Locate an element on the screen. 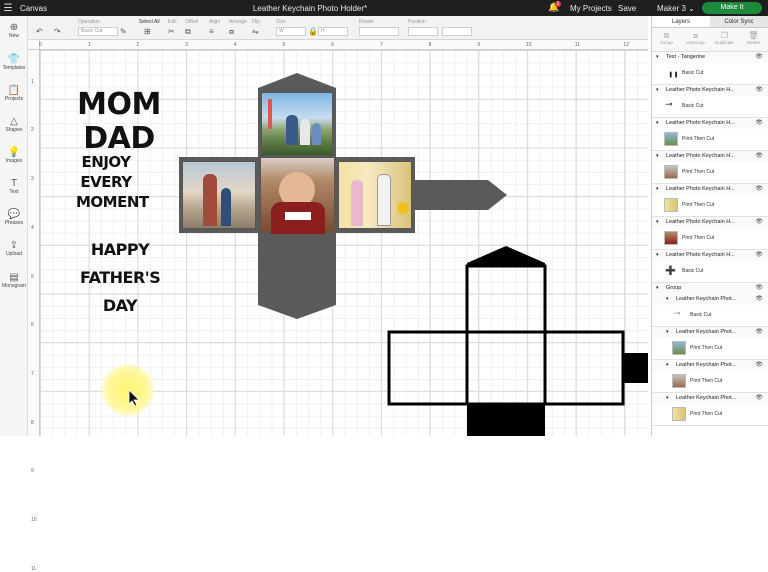 This screenshot has height=572, width=768. my-projects-link: My Projects is located at coordinates (591, 8).